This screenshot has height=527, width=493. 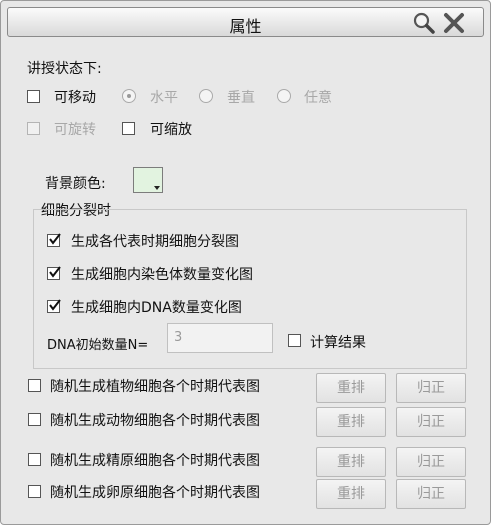 What do you see at coordinates (33, 128) in the screenshot?
I see `rotatable-checkbox` at bounding box center [33, 128].